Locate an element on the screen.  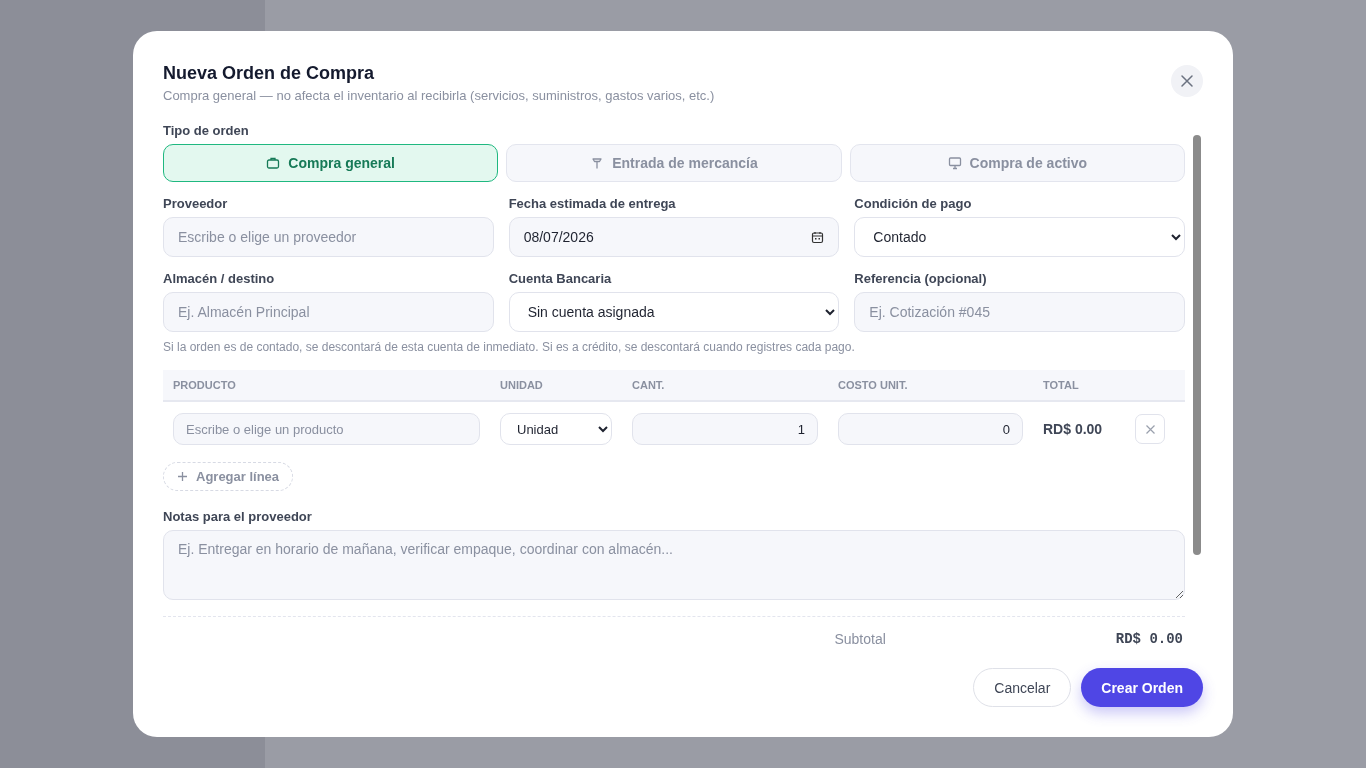
input-field: Escribe o elige un proveedor is located at coordinates (328, 237).